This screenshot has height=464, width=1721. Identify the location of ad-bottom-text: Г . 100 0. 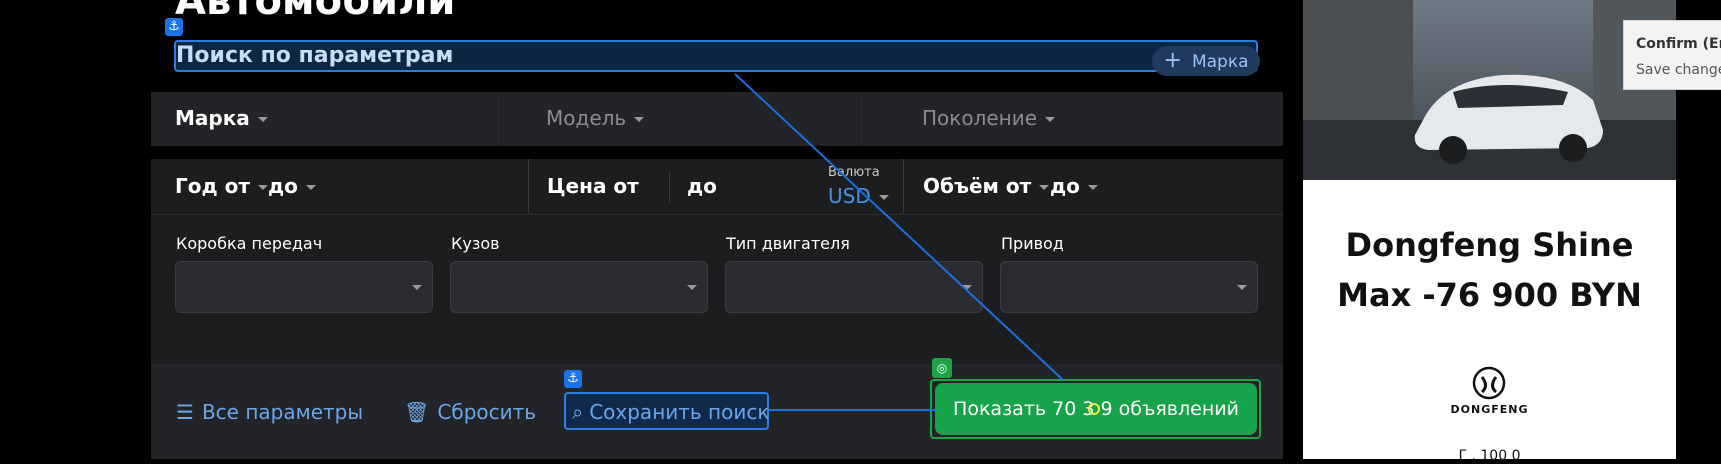
(1489, 456).